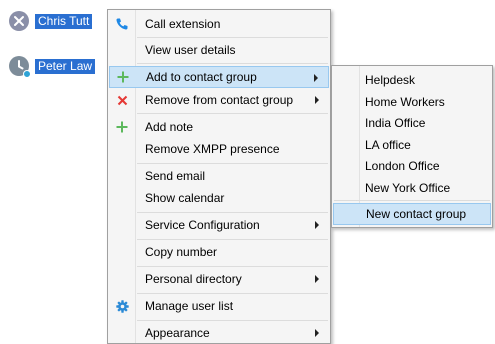 This screenshot has width=495, height=344. What do you see at coordinates (175, 176) in the screenshot?
I see `menu-item-label: Send email` at bounding box center [175, 176].